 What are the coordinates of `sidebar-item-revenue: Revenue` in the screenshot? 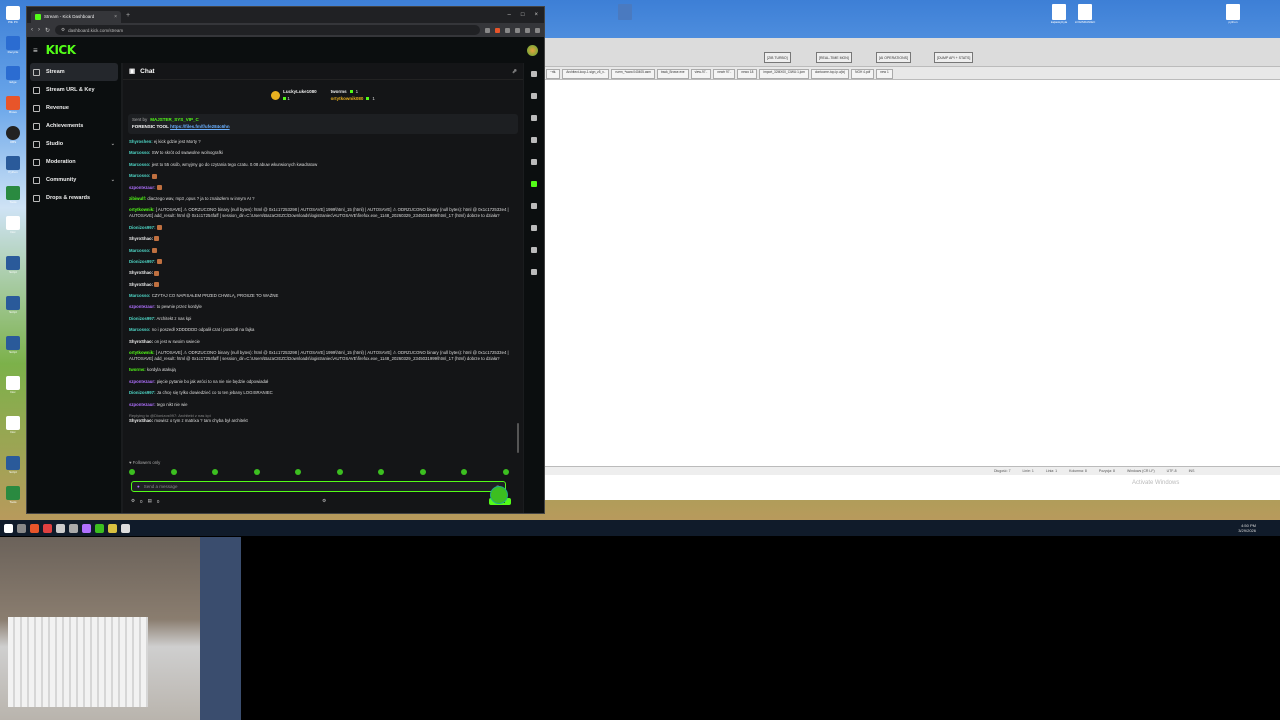 It's located at (74, 108).